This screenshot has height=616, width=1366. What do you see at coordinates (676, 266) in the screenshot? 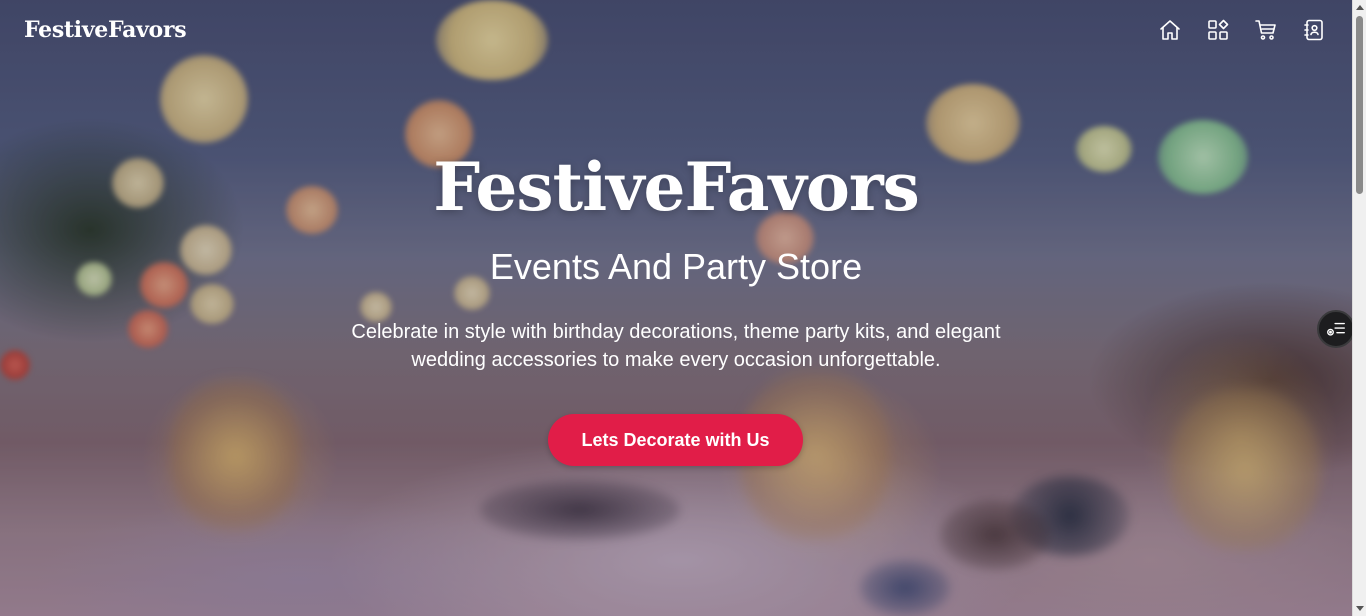
I see `hero-subtitle: Events And Party Store` at bounding box center [676, 266].